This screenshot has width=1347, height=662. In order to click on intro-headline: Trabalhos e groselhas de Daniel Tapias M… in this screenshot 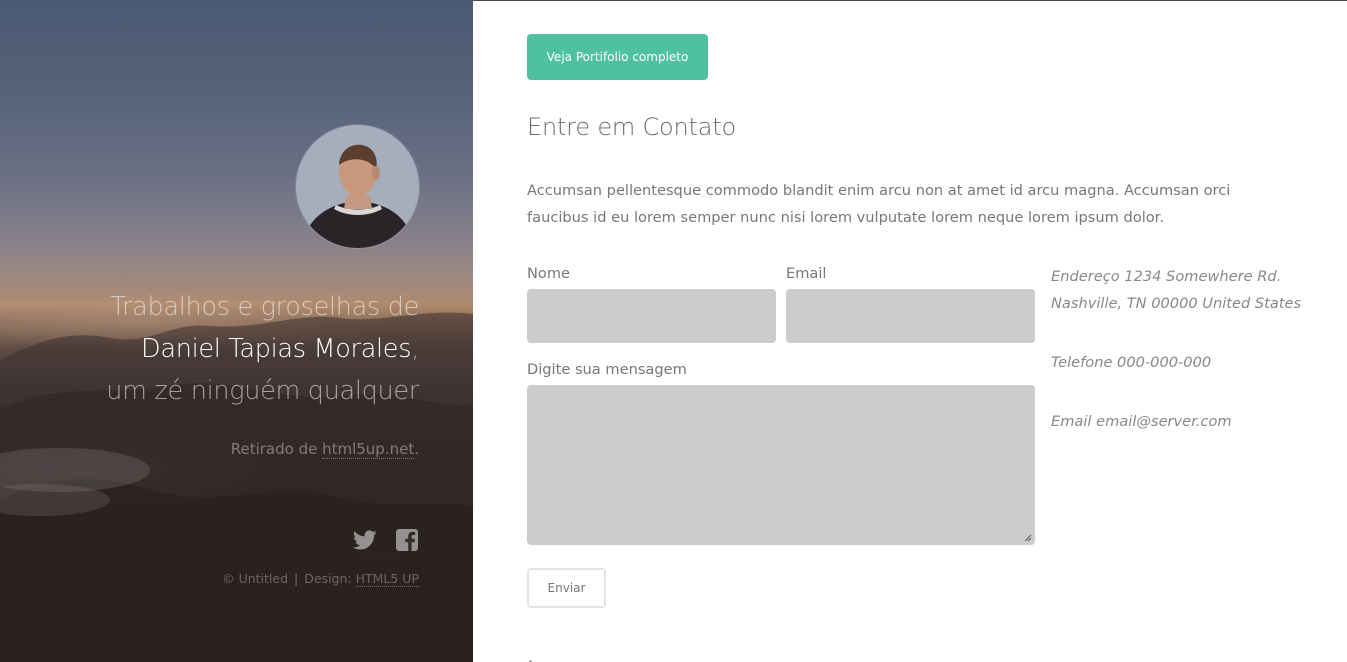, I will do `click(219, 349)`.